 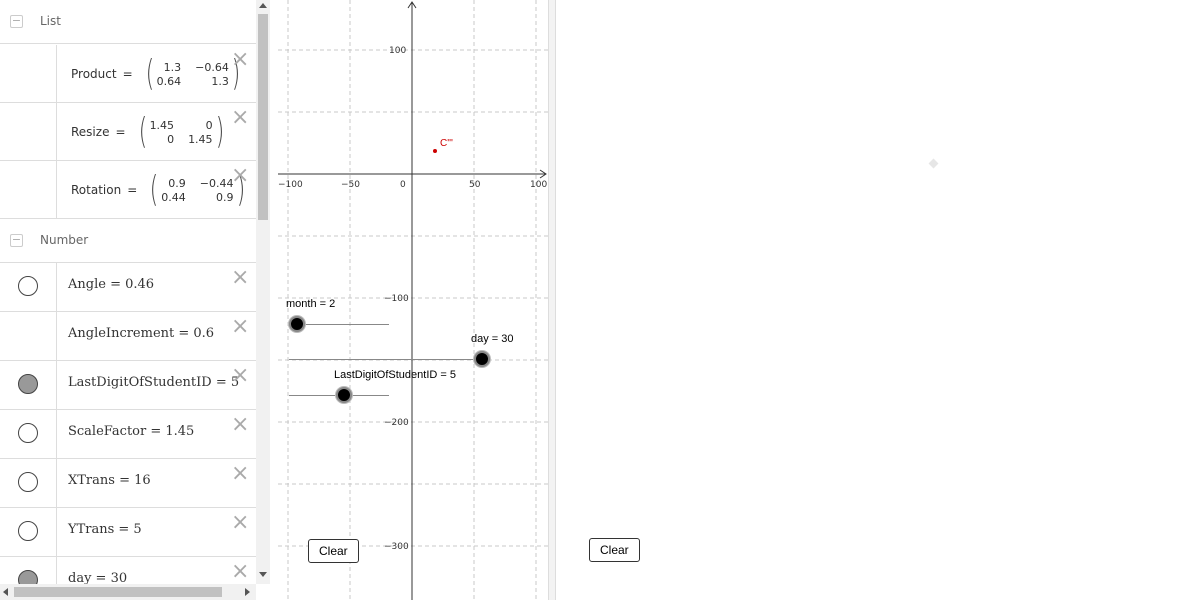 I want to click on scroll-right-icon, so click(x=247, y=592).